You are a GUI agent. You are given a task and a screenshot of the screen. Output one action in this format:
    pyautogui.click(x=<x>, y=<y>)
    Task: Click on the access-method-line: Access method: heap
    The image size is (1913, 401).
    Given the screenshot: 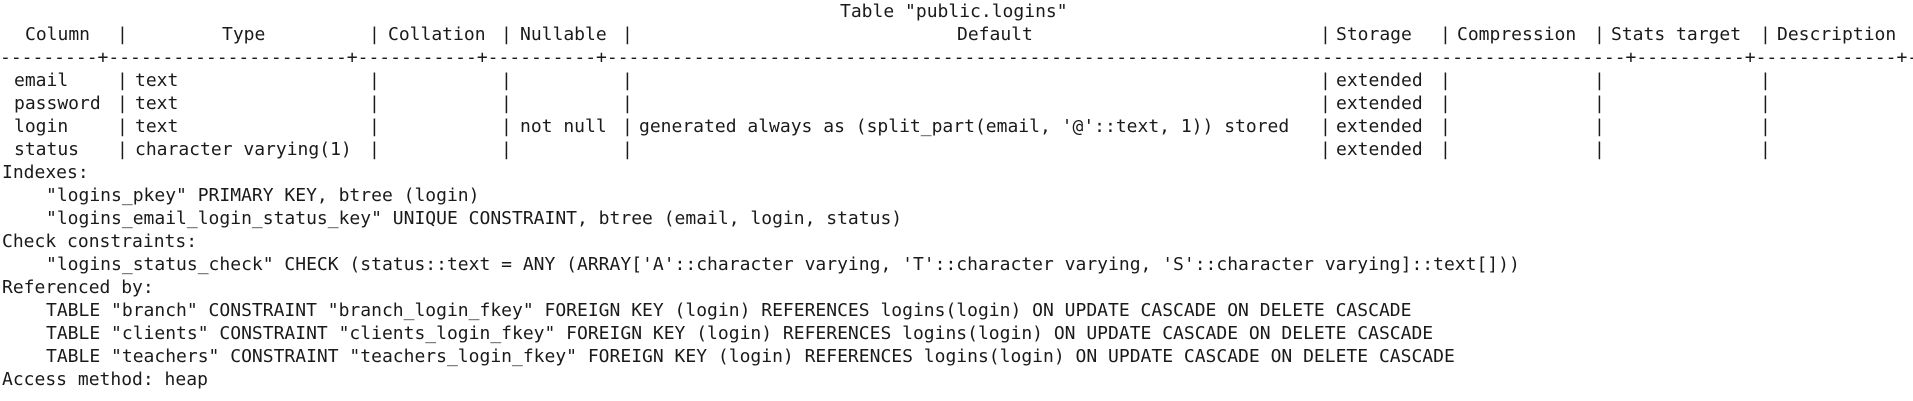 What is the action you would take?
    pyautogui.click(x=956, y=379)
    